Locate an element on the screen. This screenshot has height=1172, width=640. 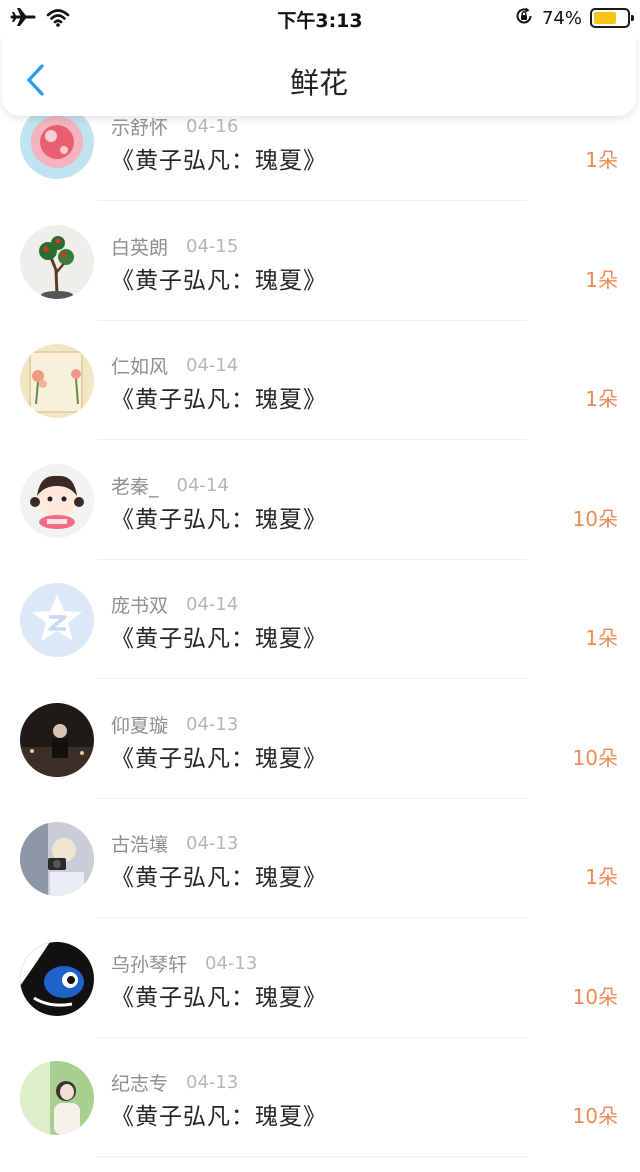
bonsai-tree-avatar is located at coordinates (57, 262).